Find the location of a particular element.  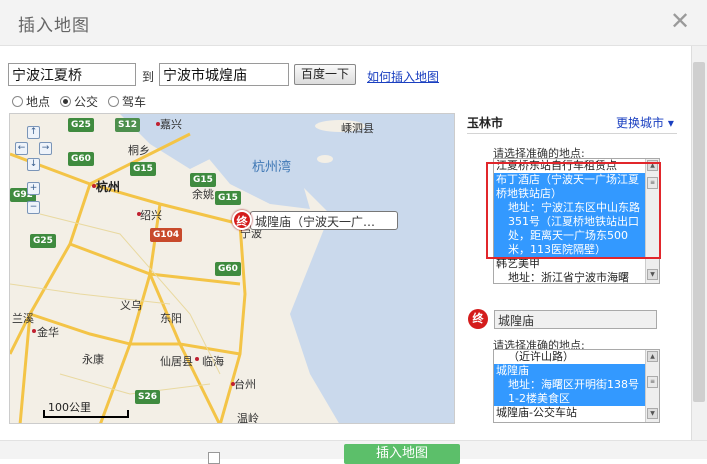

list-scrollbar: ▲ ≡ ▼ is located at coordinates (652, 386).